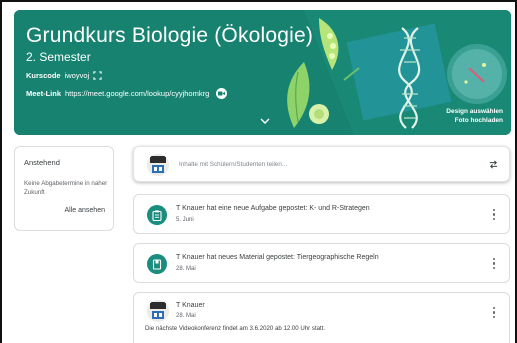 This screenshot has height=343, width=517. I want to click on class-title: Grundkurs Biologie (Ökologie), so click(169, 36).